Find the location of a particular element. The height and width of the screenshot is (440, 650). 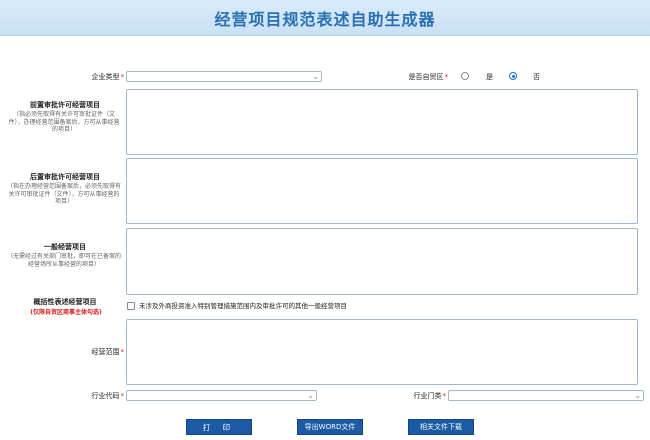

enterprise-type-select: ⌄ is located at coordinates (224, 76).